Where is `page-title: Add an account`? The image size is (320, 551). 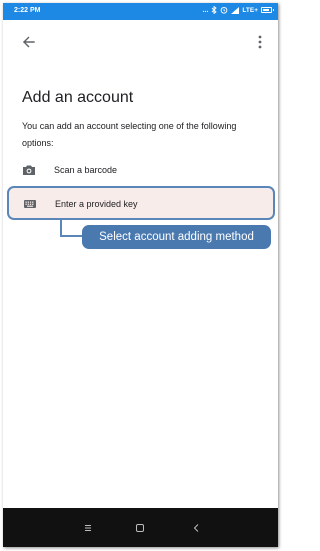
page-title: Add an account is located at coordinates (78, 97).